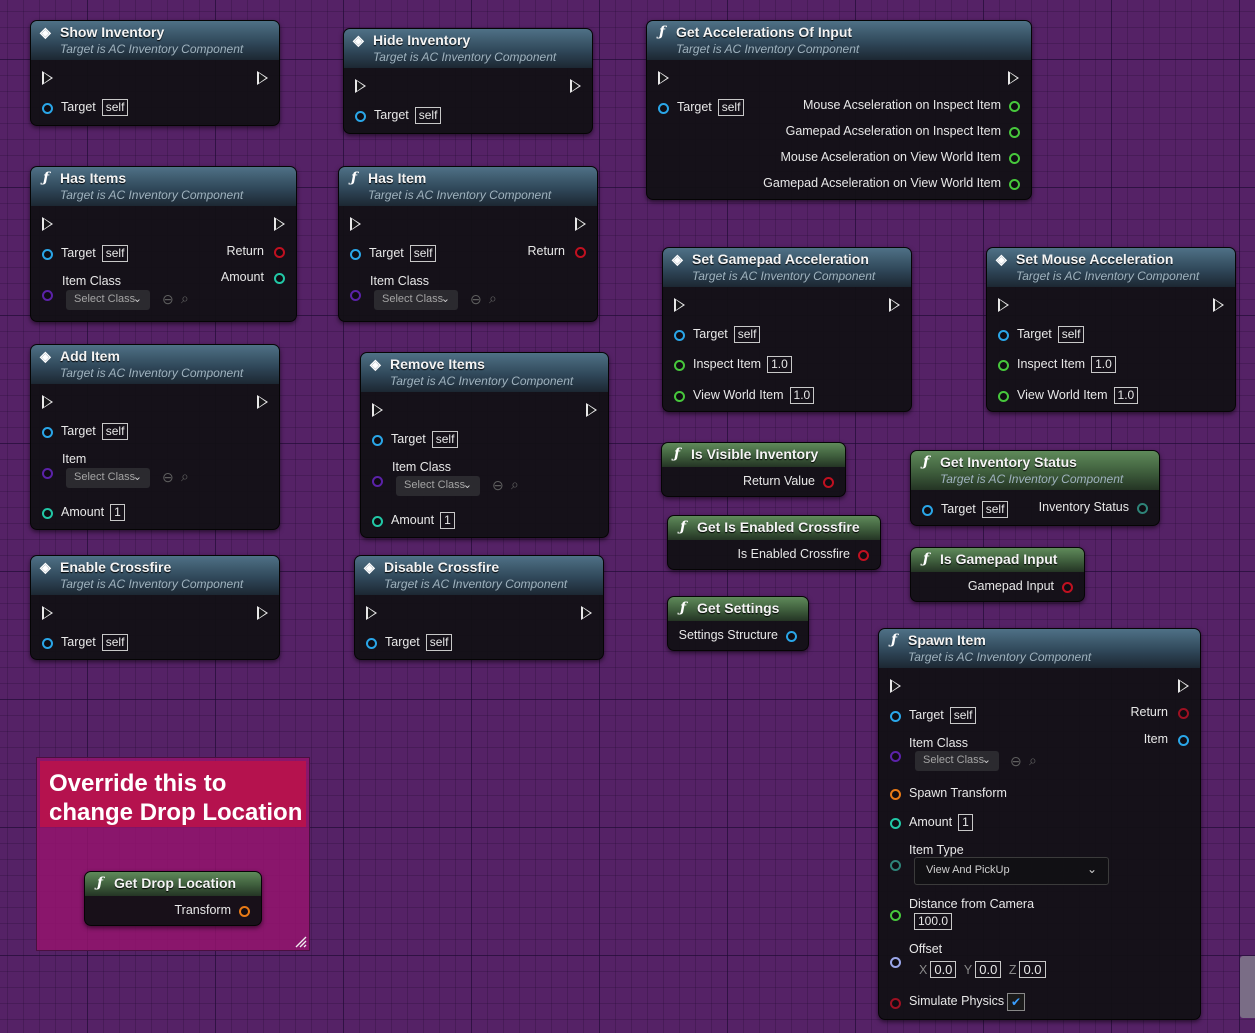 The width and height of the screenshot is (1255, 1033). I want to click on node-header: ƒ Is Gamepad Input, so click(997, 560).